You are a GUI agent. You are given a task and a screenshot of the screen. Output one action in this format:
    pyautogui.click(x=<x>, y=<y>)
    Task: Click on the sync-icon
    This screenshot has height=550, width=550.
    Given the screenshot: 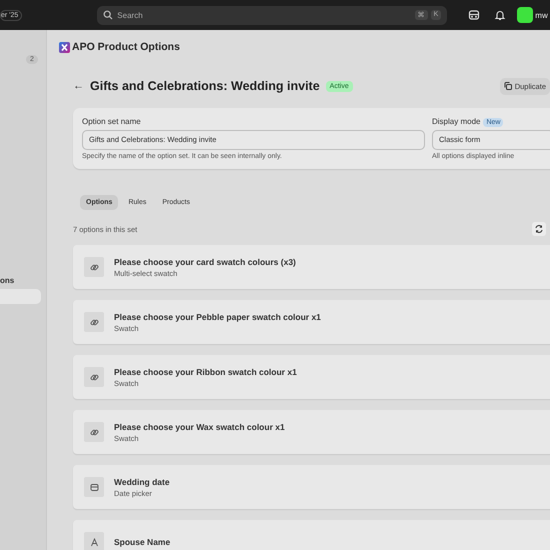 What is the action you would take?
    pyautogui.click(x=539, y=229)
    